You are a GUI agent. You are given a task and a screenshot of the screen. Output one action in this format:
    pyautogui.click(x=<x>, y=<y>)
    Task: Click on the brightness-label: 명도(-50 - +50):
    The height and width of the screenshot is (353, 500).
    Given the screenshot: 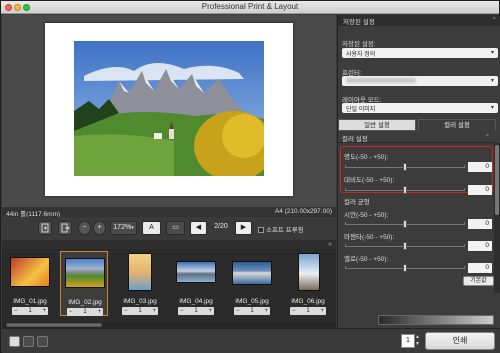 What is the action you would take?
    pyautogui.click(x=366, y=157)
    